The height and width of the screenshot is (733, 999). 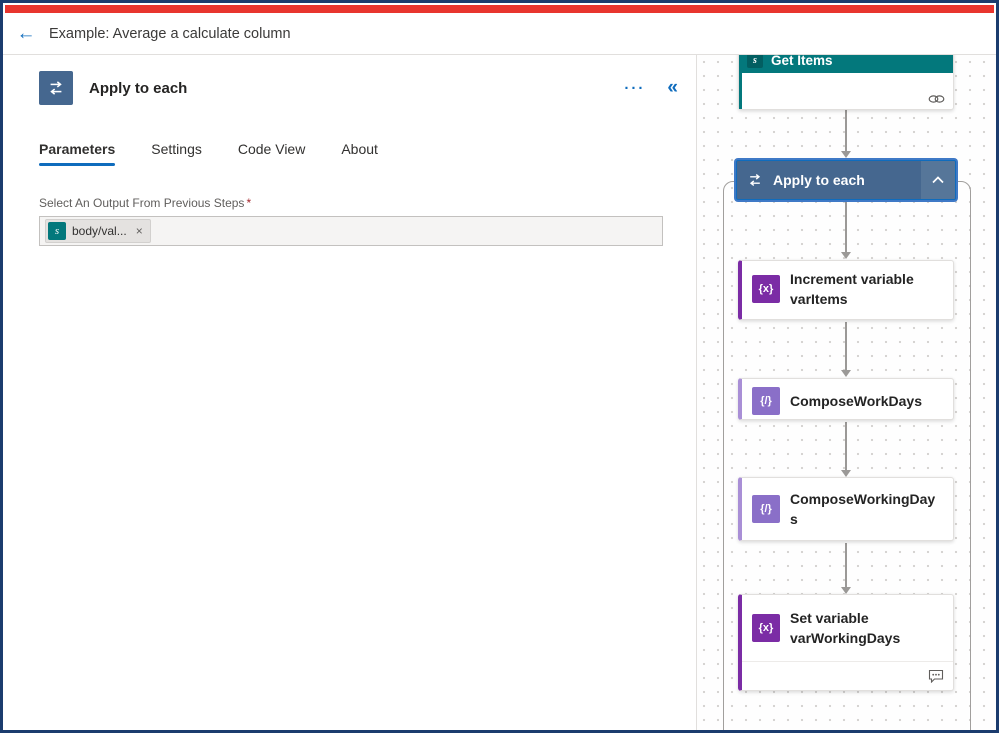 I want to click on node-compose-working-days: {/} ComposeWorkingDays, so click(x=846, y=509).